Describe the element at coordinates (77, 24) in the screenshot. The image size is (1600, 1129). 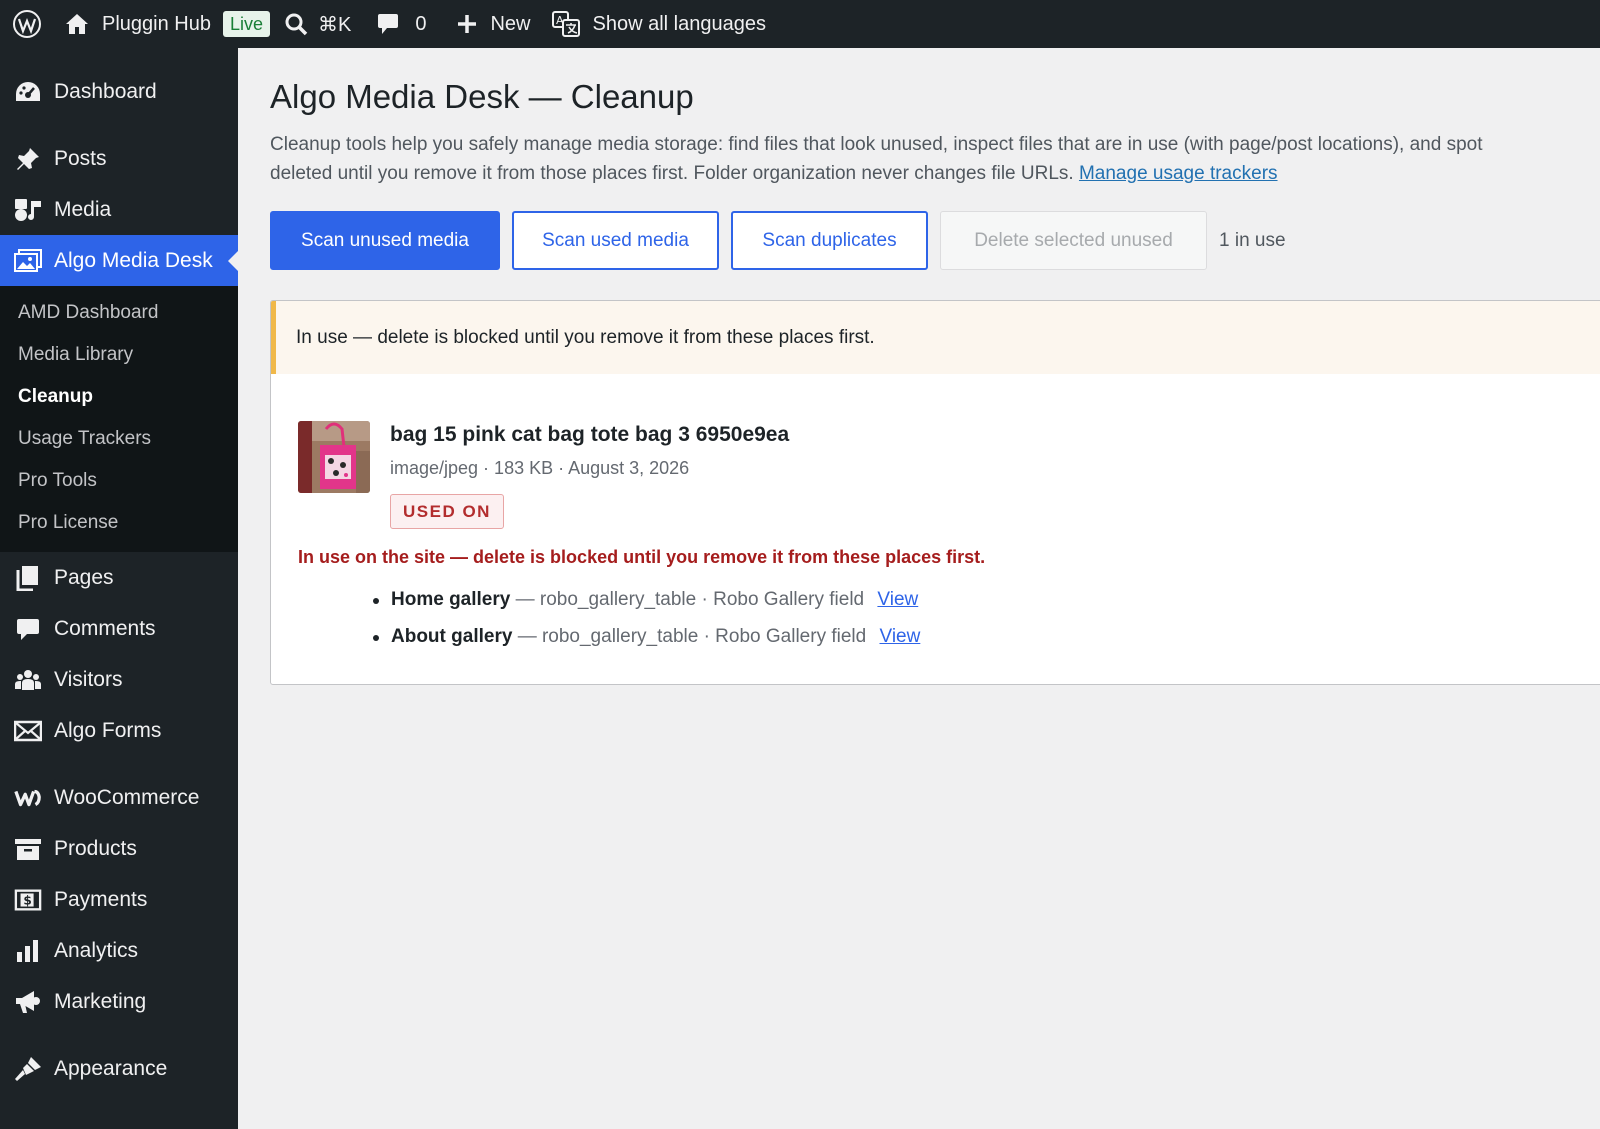
I see `home-icon` at that location.